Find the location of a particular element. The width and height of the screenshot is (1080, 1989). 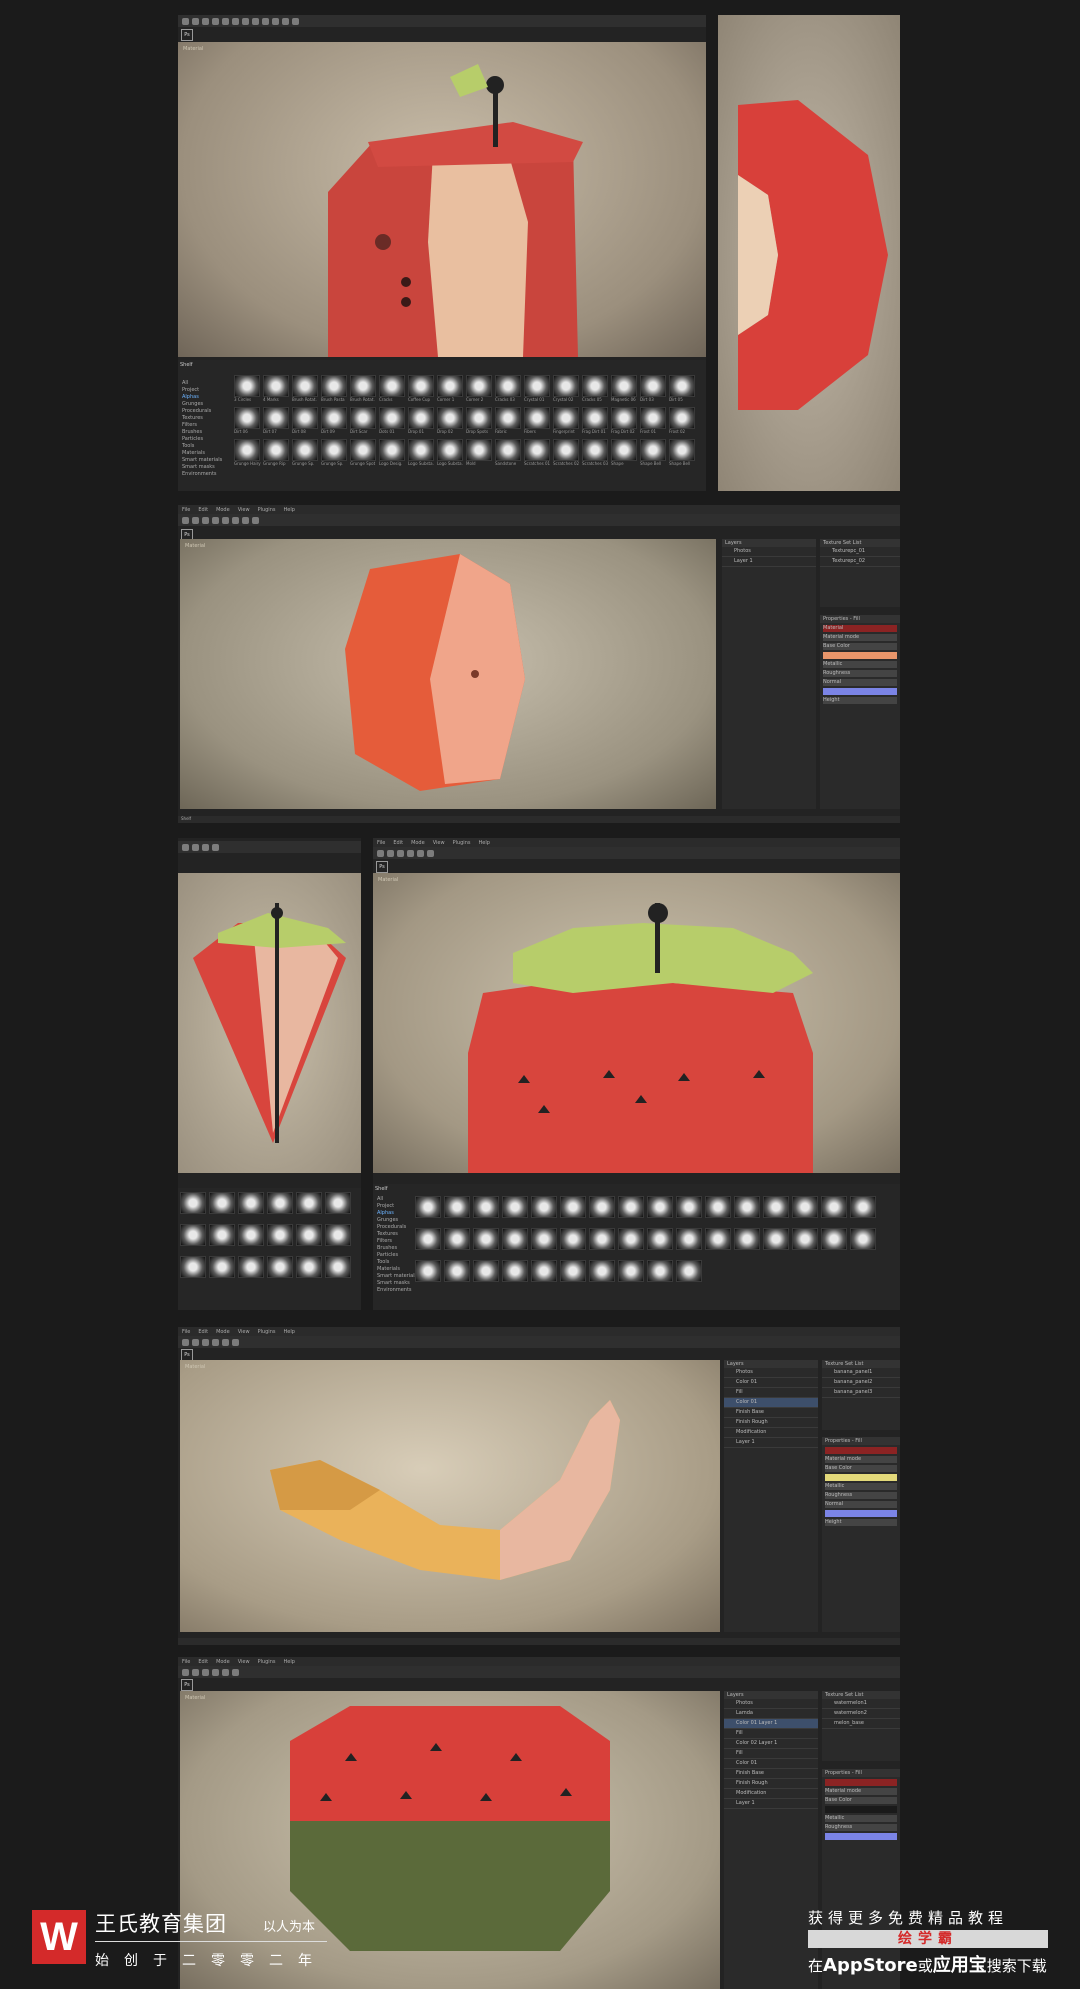

brush-thumbnail: Grunge Spot is located at coordinates (363, 452).